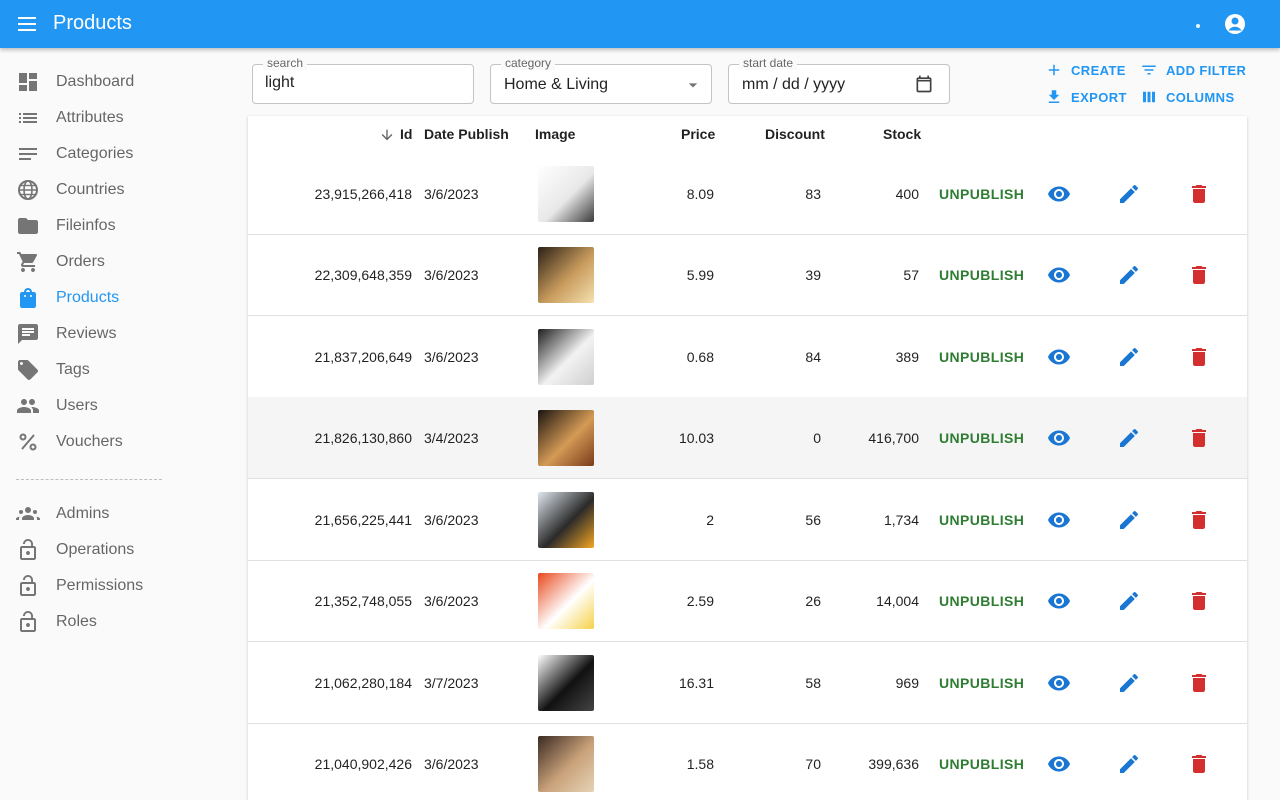 Image resolution: width=1280 pixels, height=800 pixels. I want to click on columns-button: COLUMNS, so click(1187, 97).